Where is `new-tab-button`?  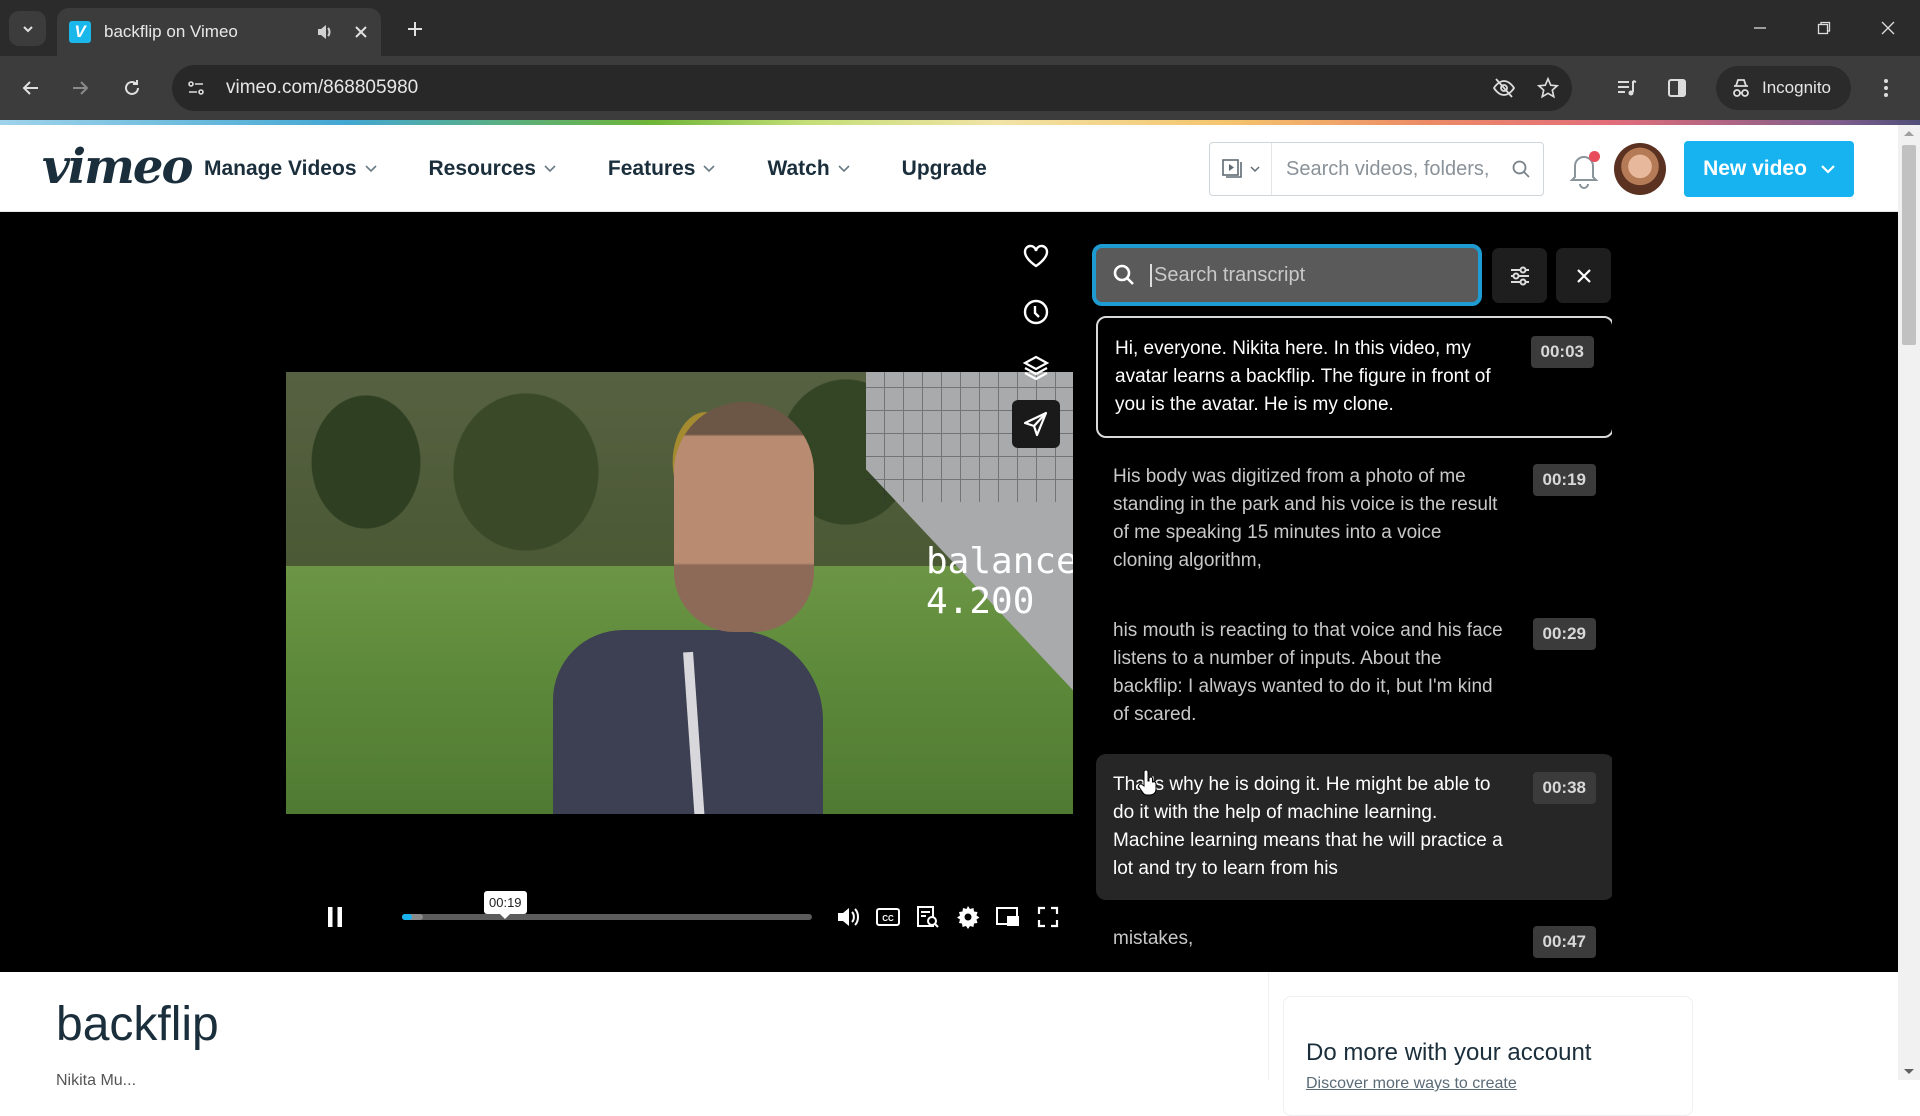 new-tab-button is located at coordinates (415, 29).